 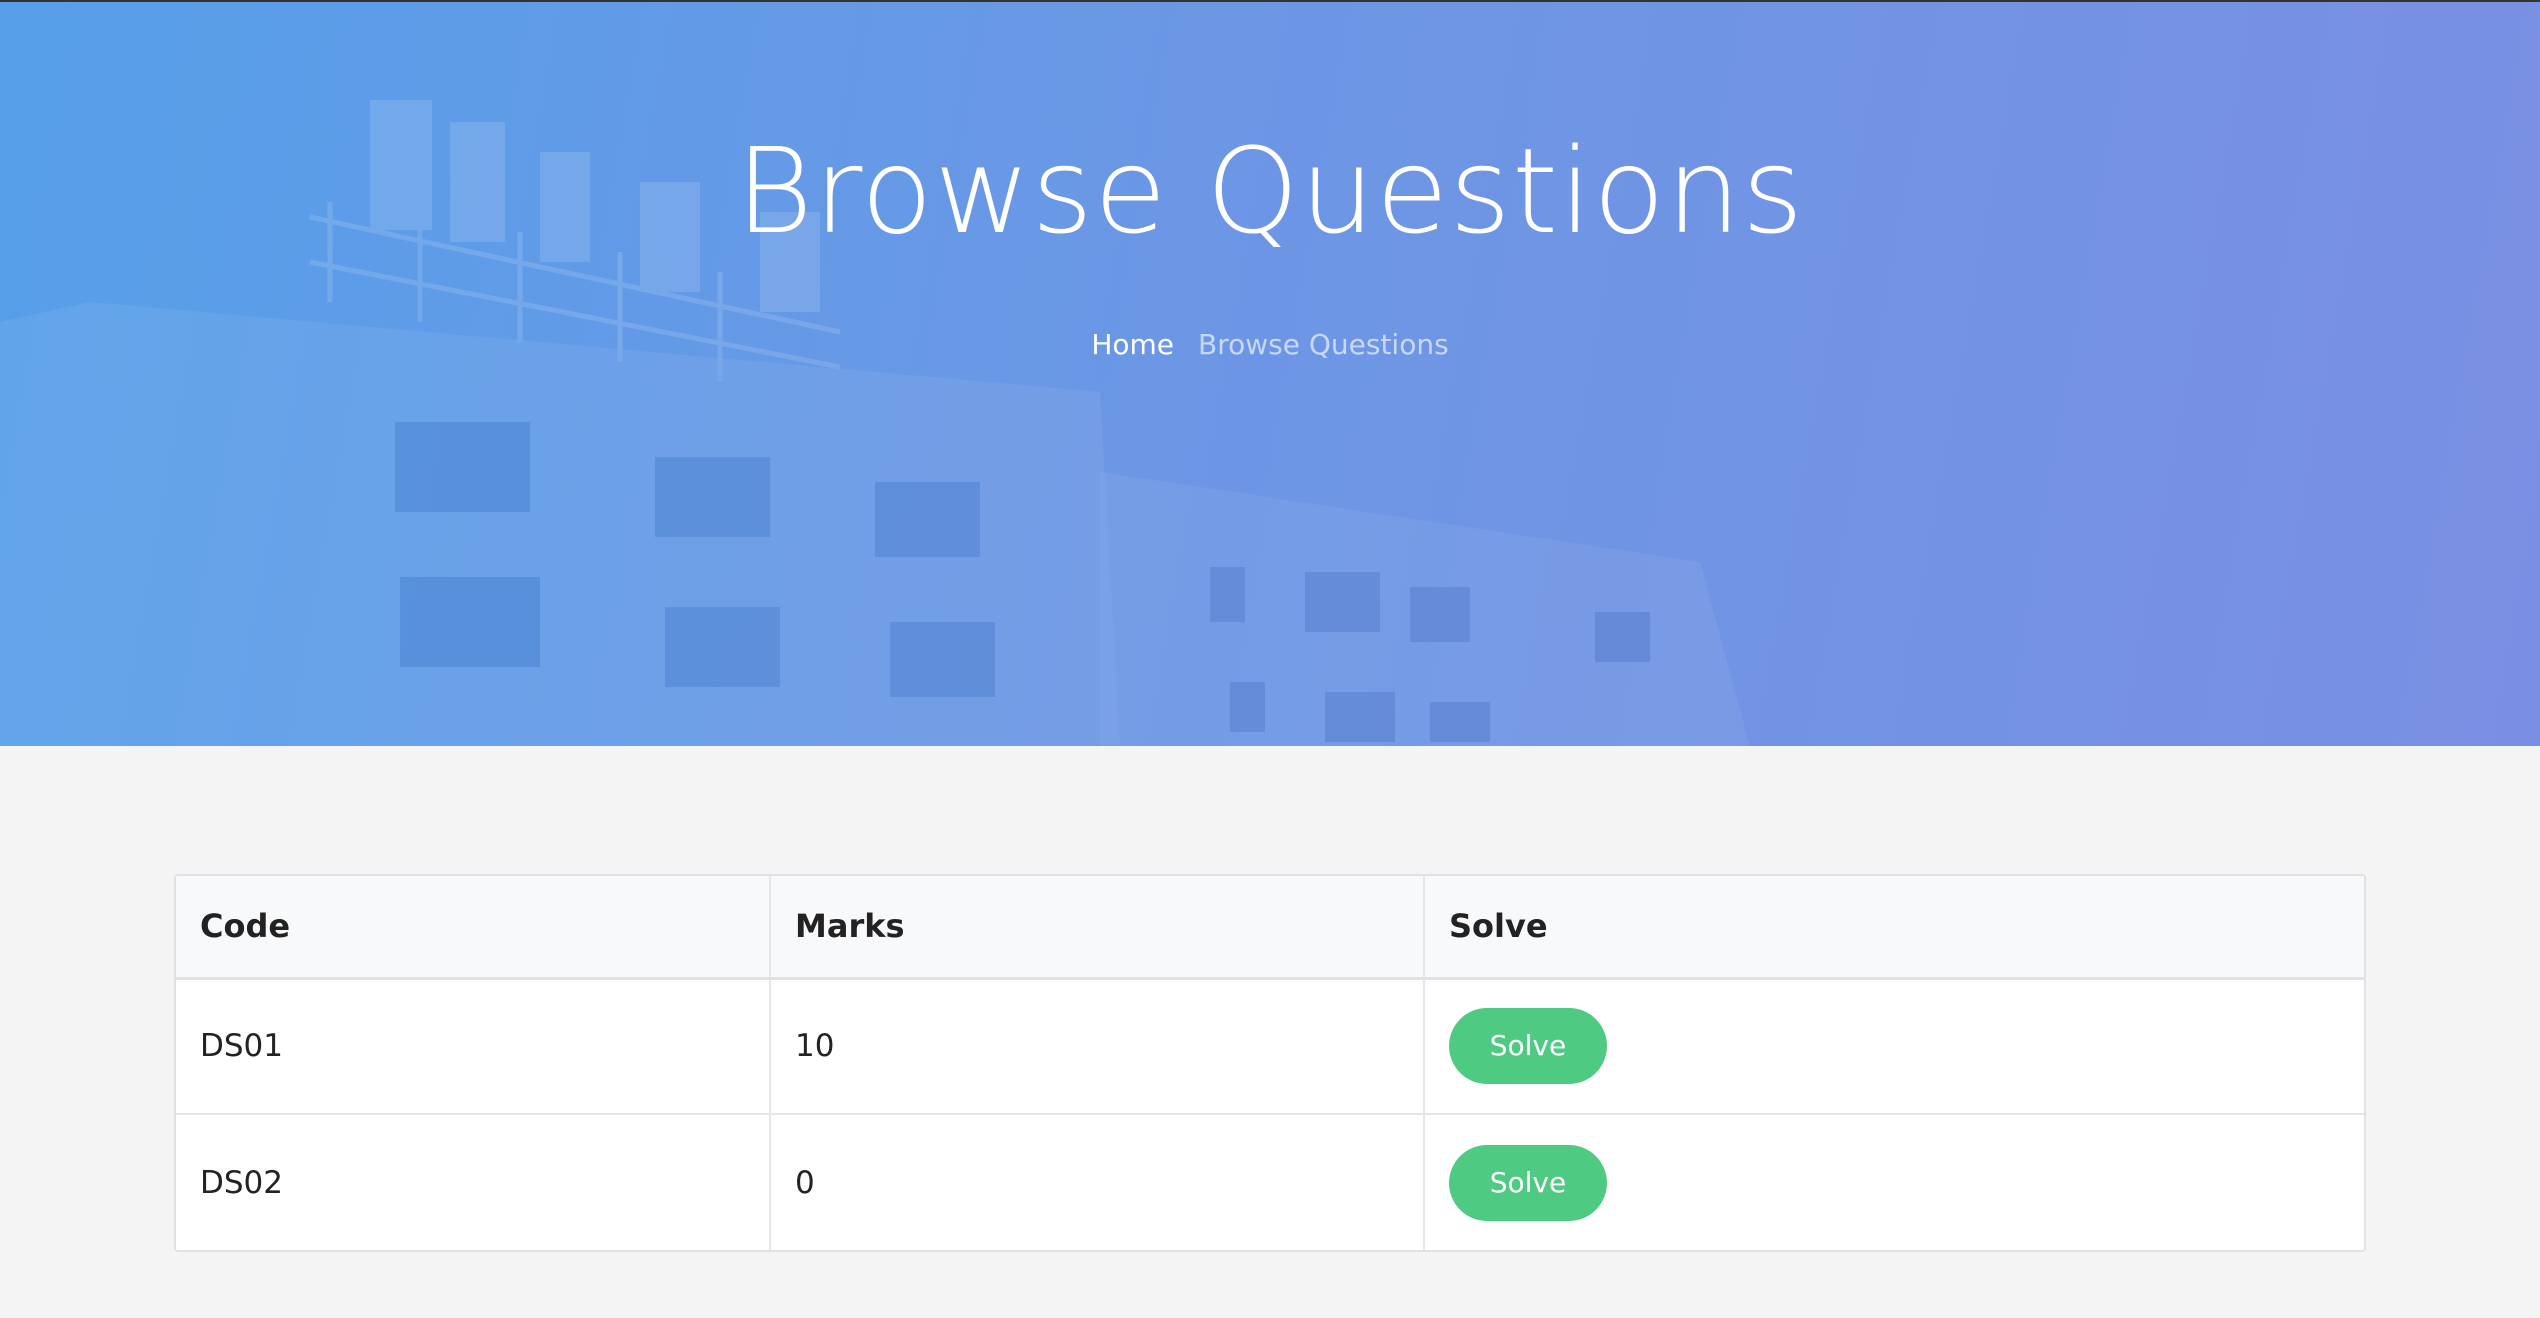 I want to click on column-header-code: Code, so click(x=245, y=926).